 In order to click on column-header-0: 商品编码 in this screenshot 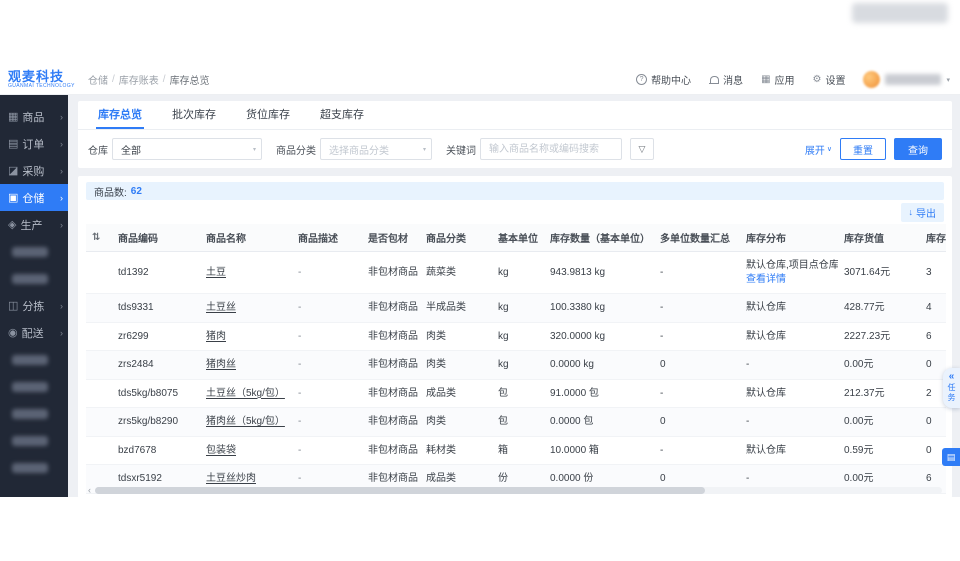, I will do `click(156, 238)`.